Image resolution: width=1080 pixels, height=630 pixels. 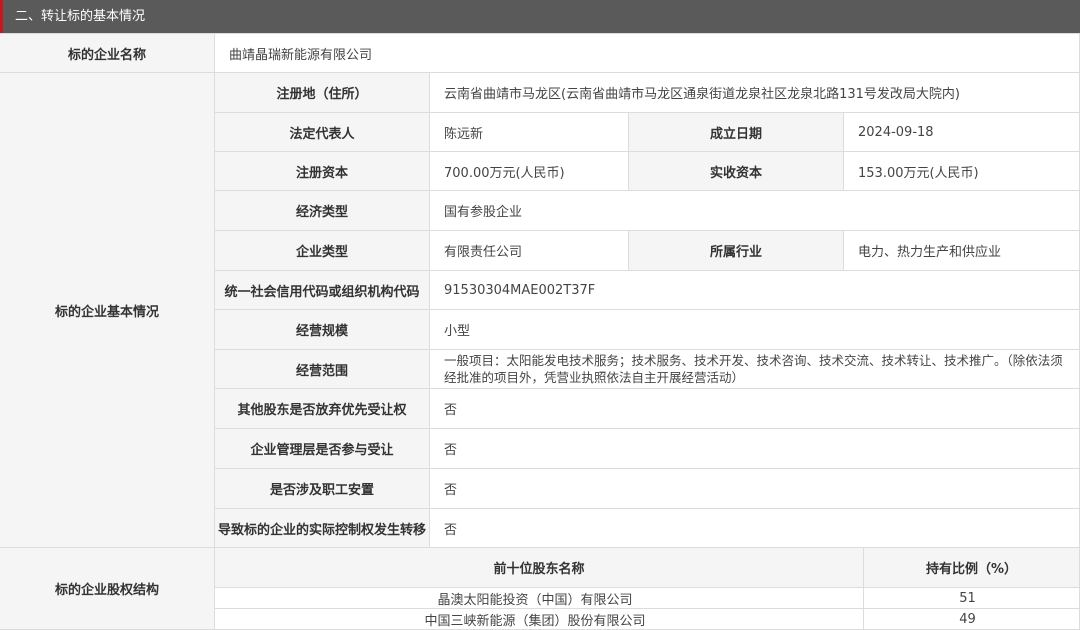 What do you see at coordinates (80, 16) in the screenshot?
I see `section-title: 二、转让标的基本情况` at bounding box center [80, 16].